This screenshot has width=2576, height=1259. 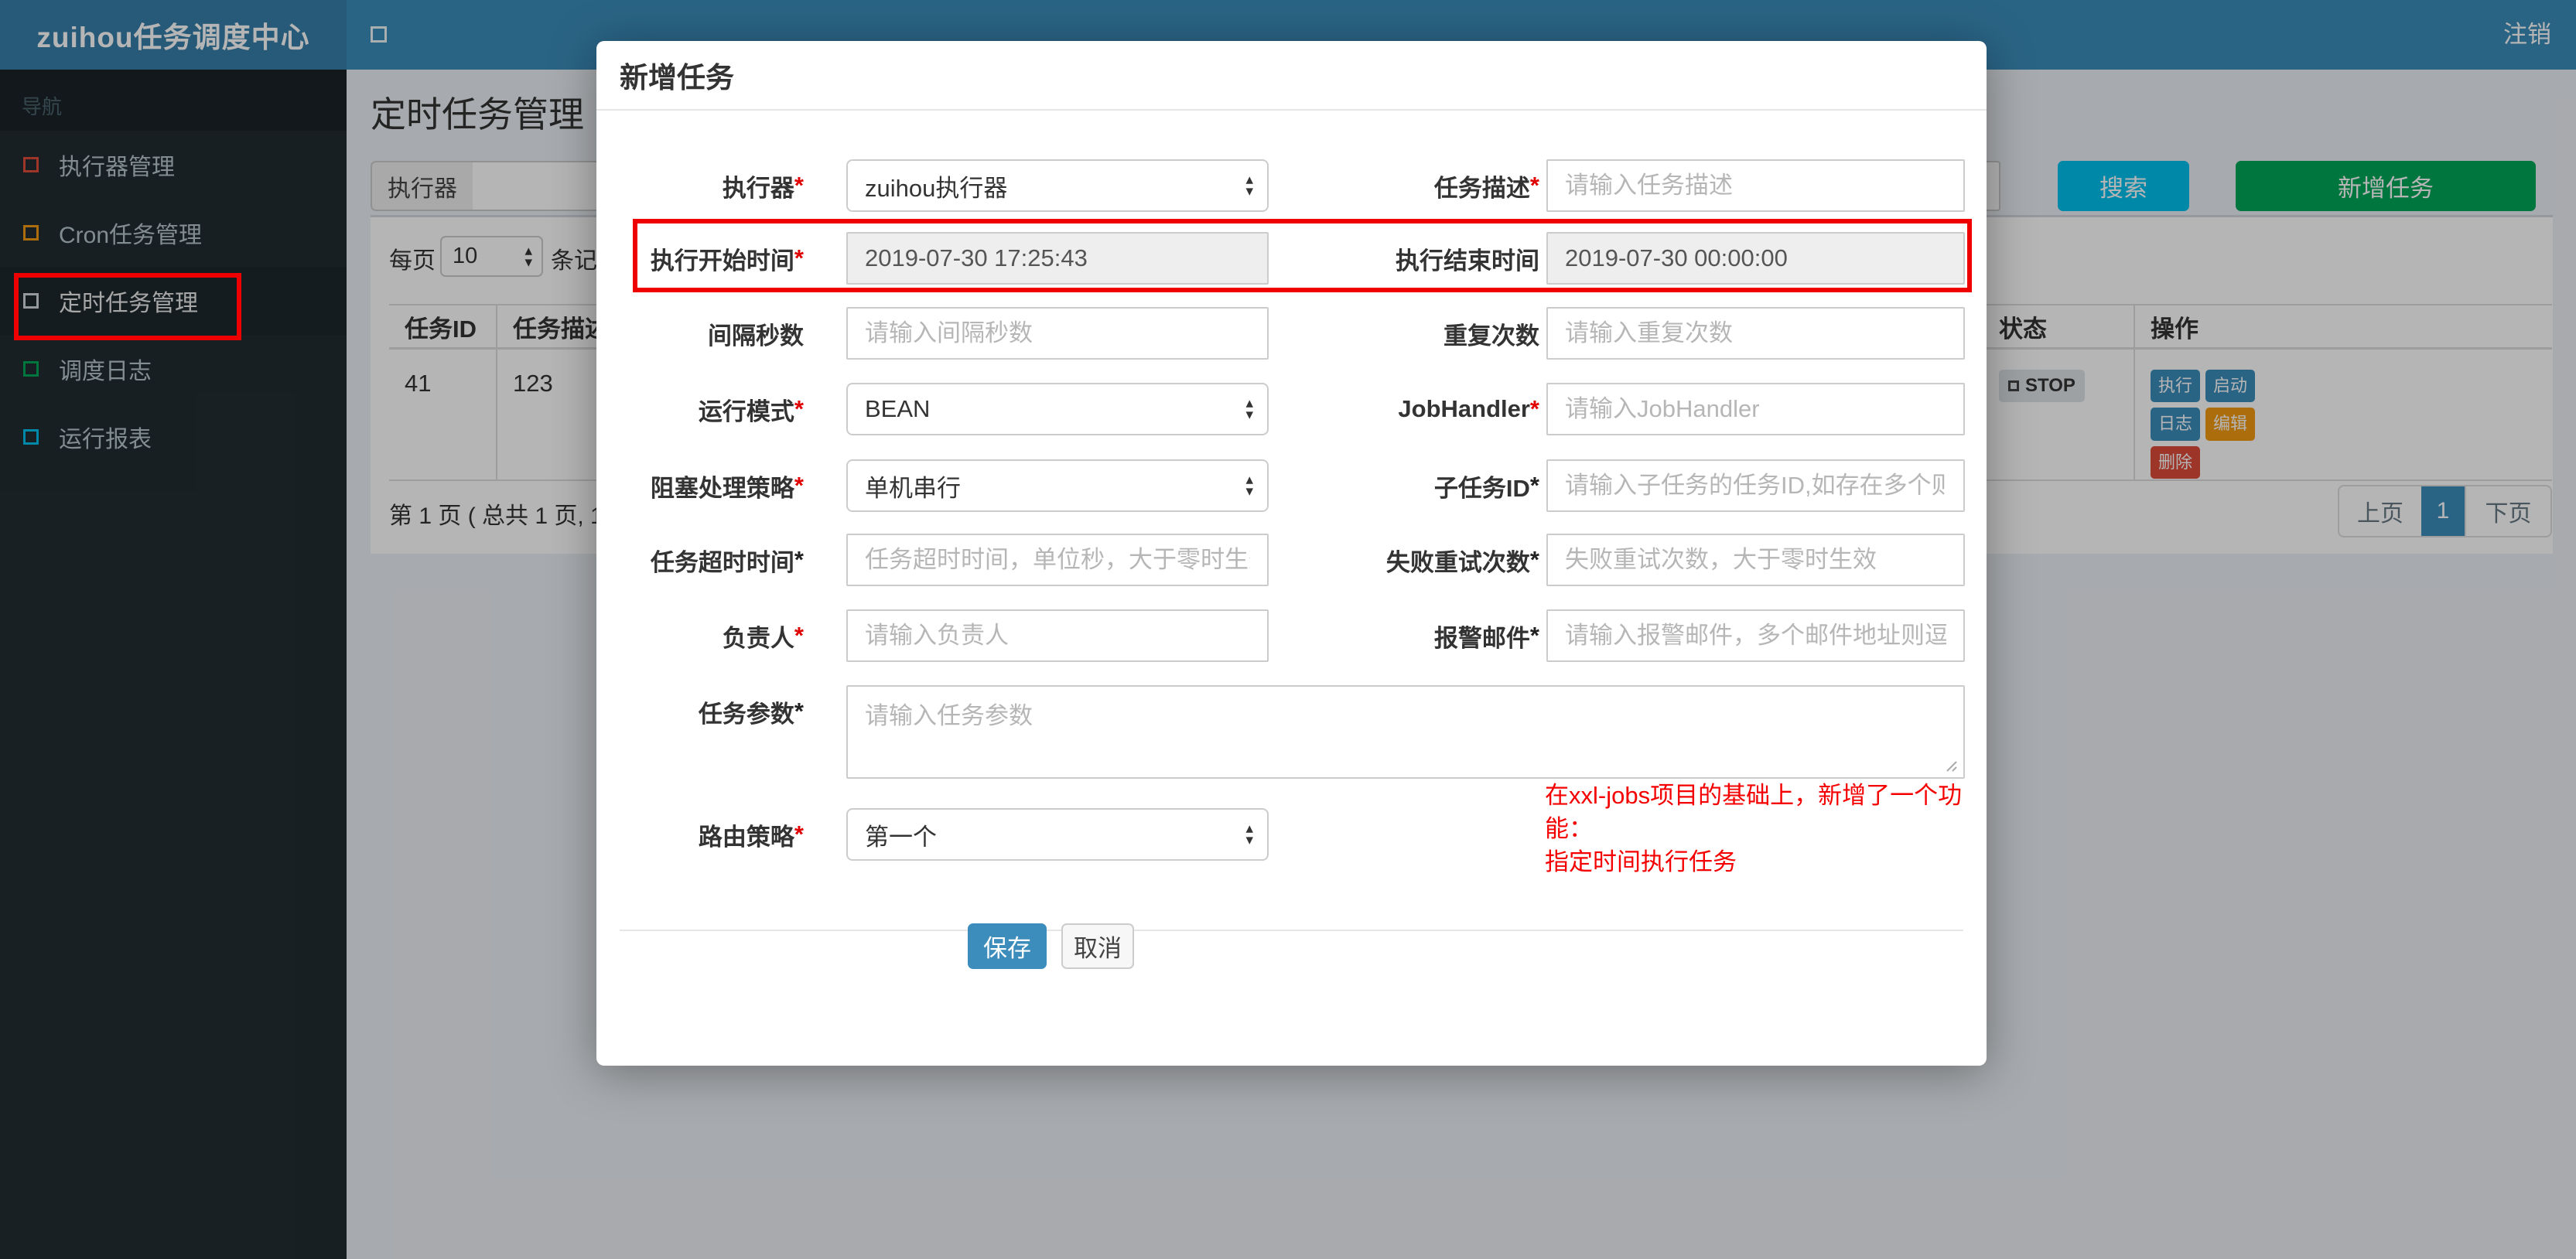 What do you see at coordinates (1057, 835) in the screenshot?
I see `route-strategy-select: 第一个 ▴ ▾` at bounding box center [1057, 835].